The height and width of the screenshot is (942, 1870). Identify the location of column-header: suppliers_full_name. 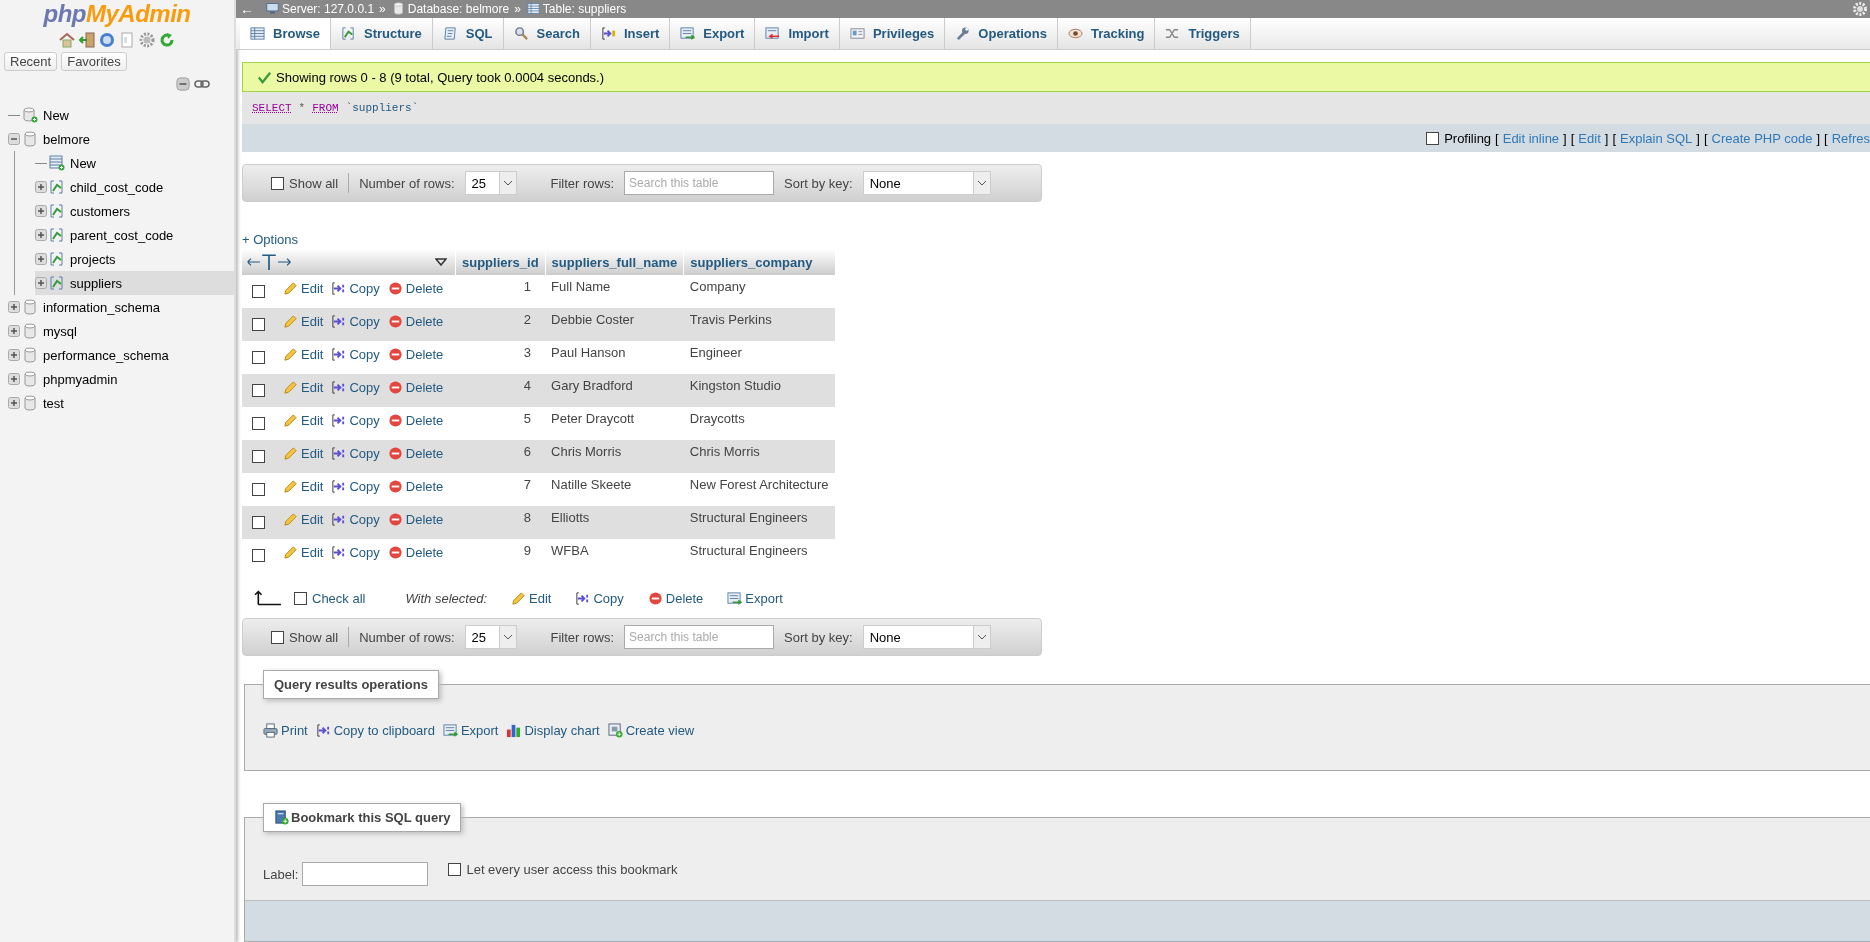
(614, 262).